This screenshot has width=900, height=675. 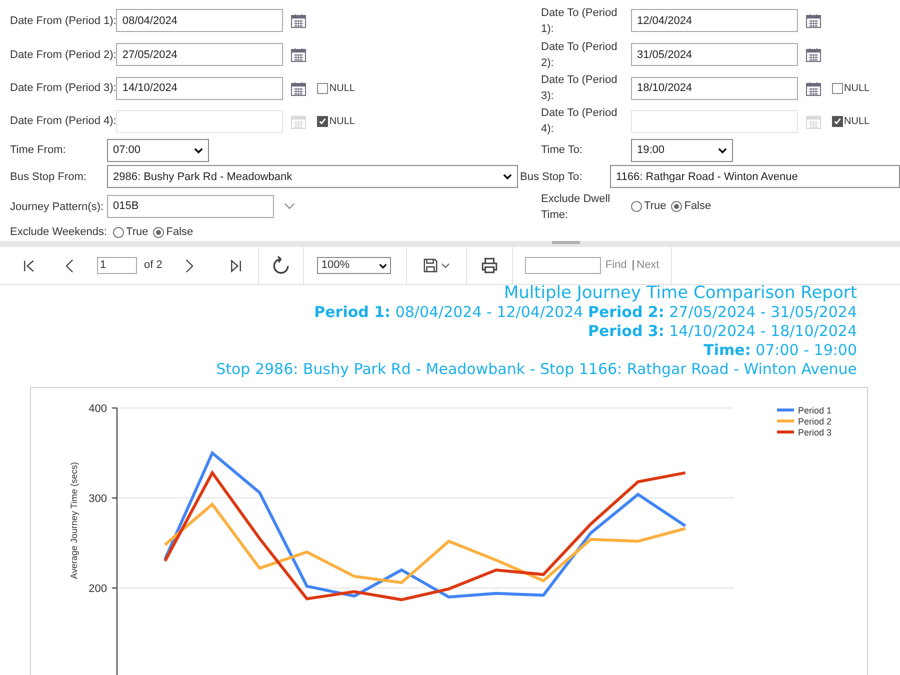 What do you see at coordinates (57, 207) in the screenshot?
I see `field-label: Journey Pattern(s):` at bounding box center [57, 207].